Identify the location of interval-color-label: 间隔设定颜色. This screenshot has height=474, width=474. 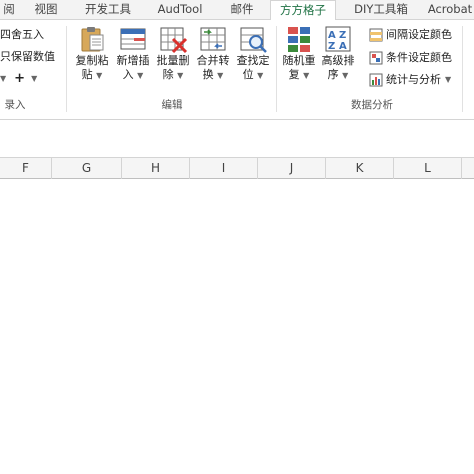
(419, 34).